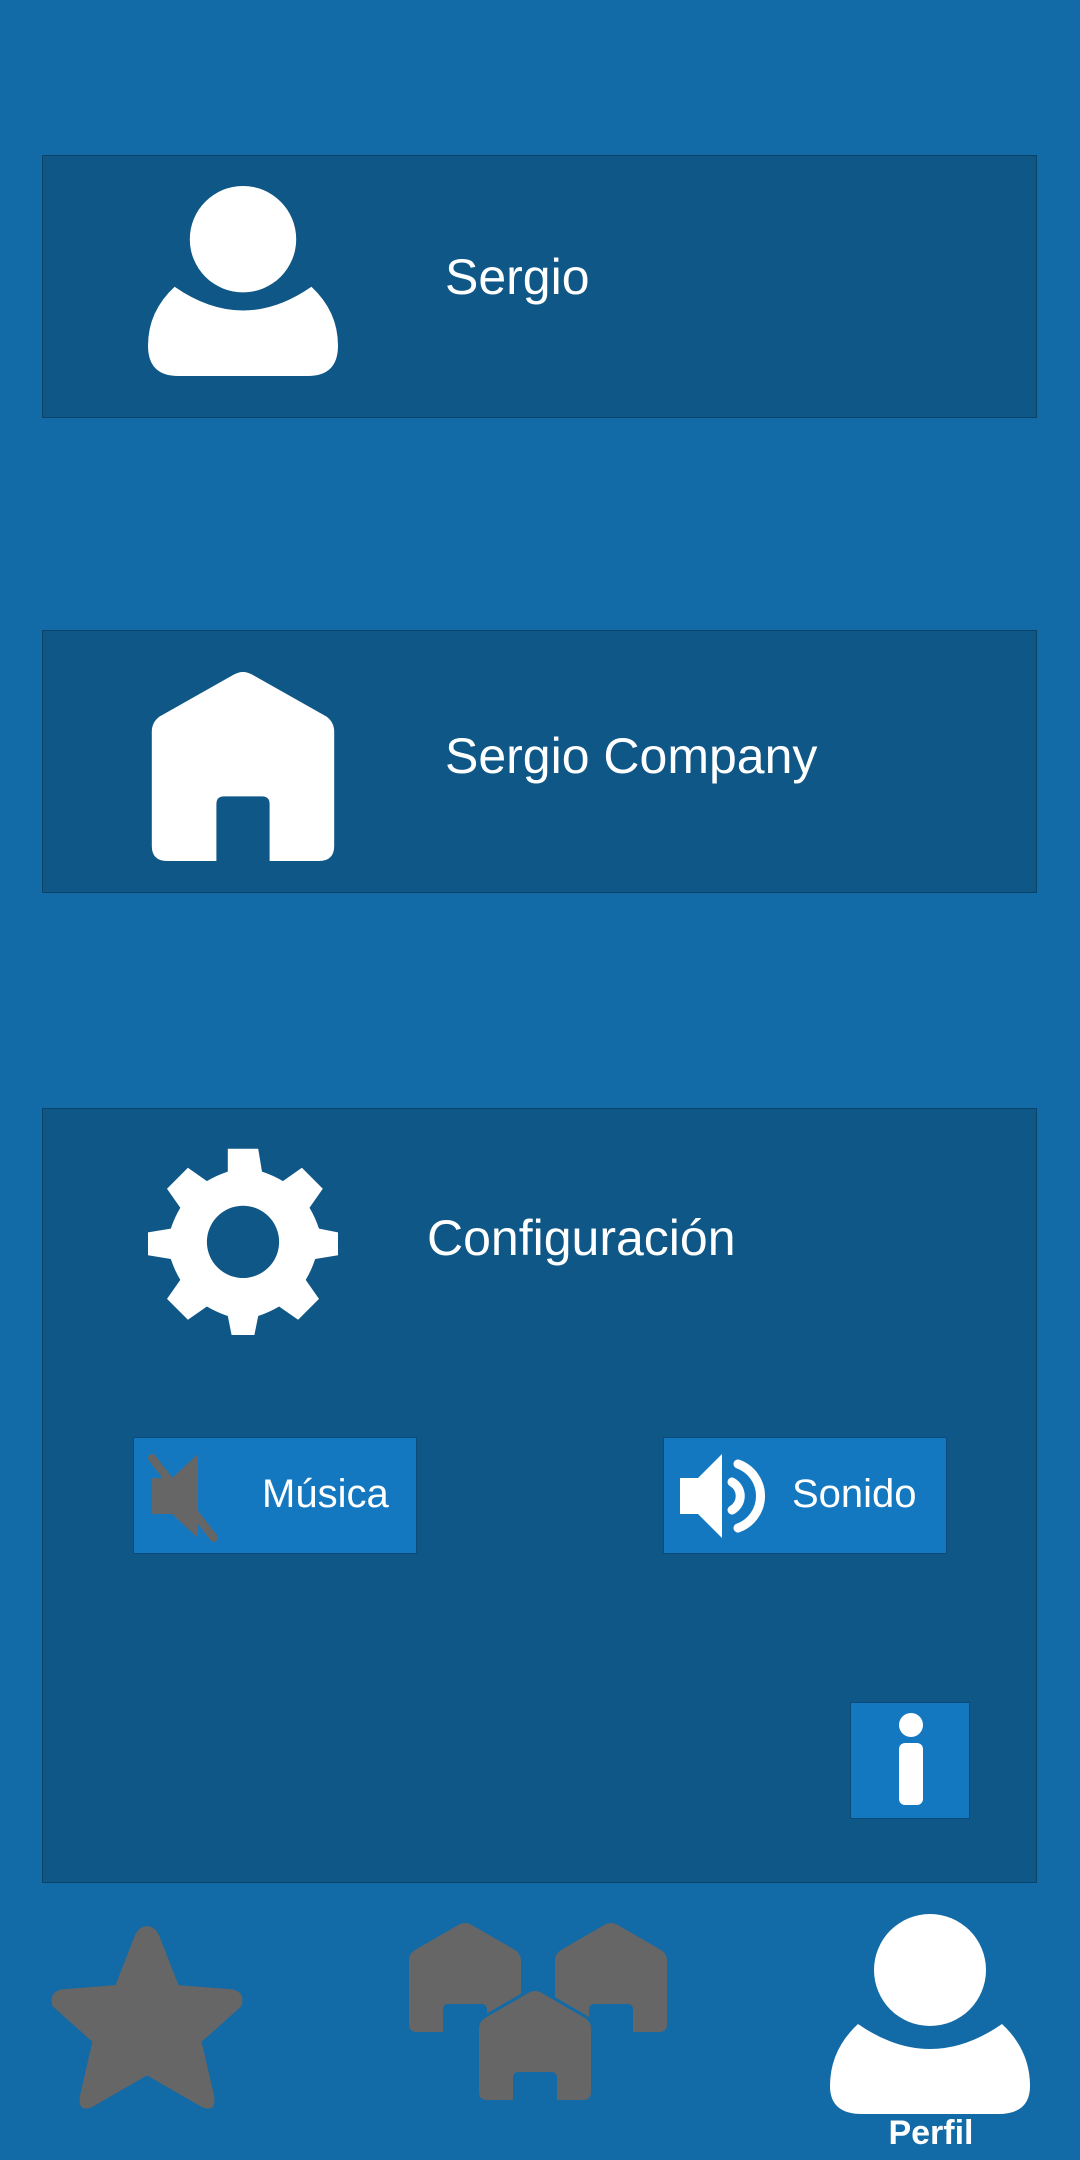 This screenshot has height=2160, width=1080. What do you see at coordinates (854, 1494) in the screenshot?
I see `sound-label: Sonido` at bounding box center [854, 1494].